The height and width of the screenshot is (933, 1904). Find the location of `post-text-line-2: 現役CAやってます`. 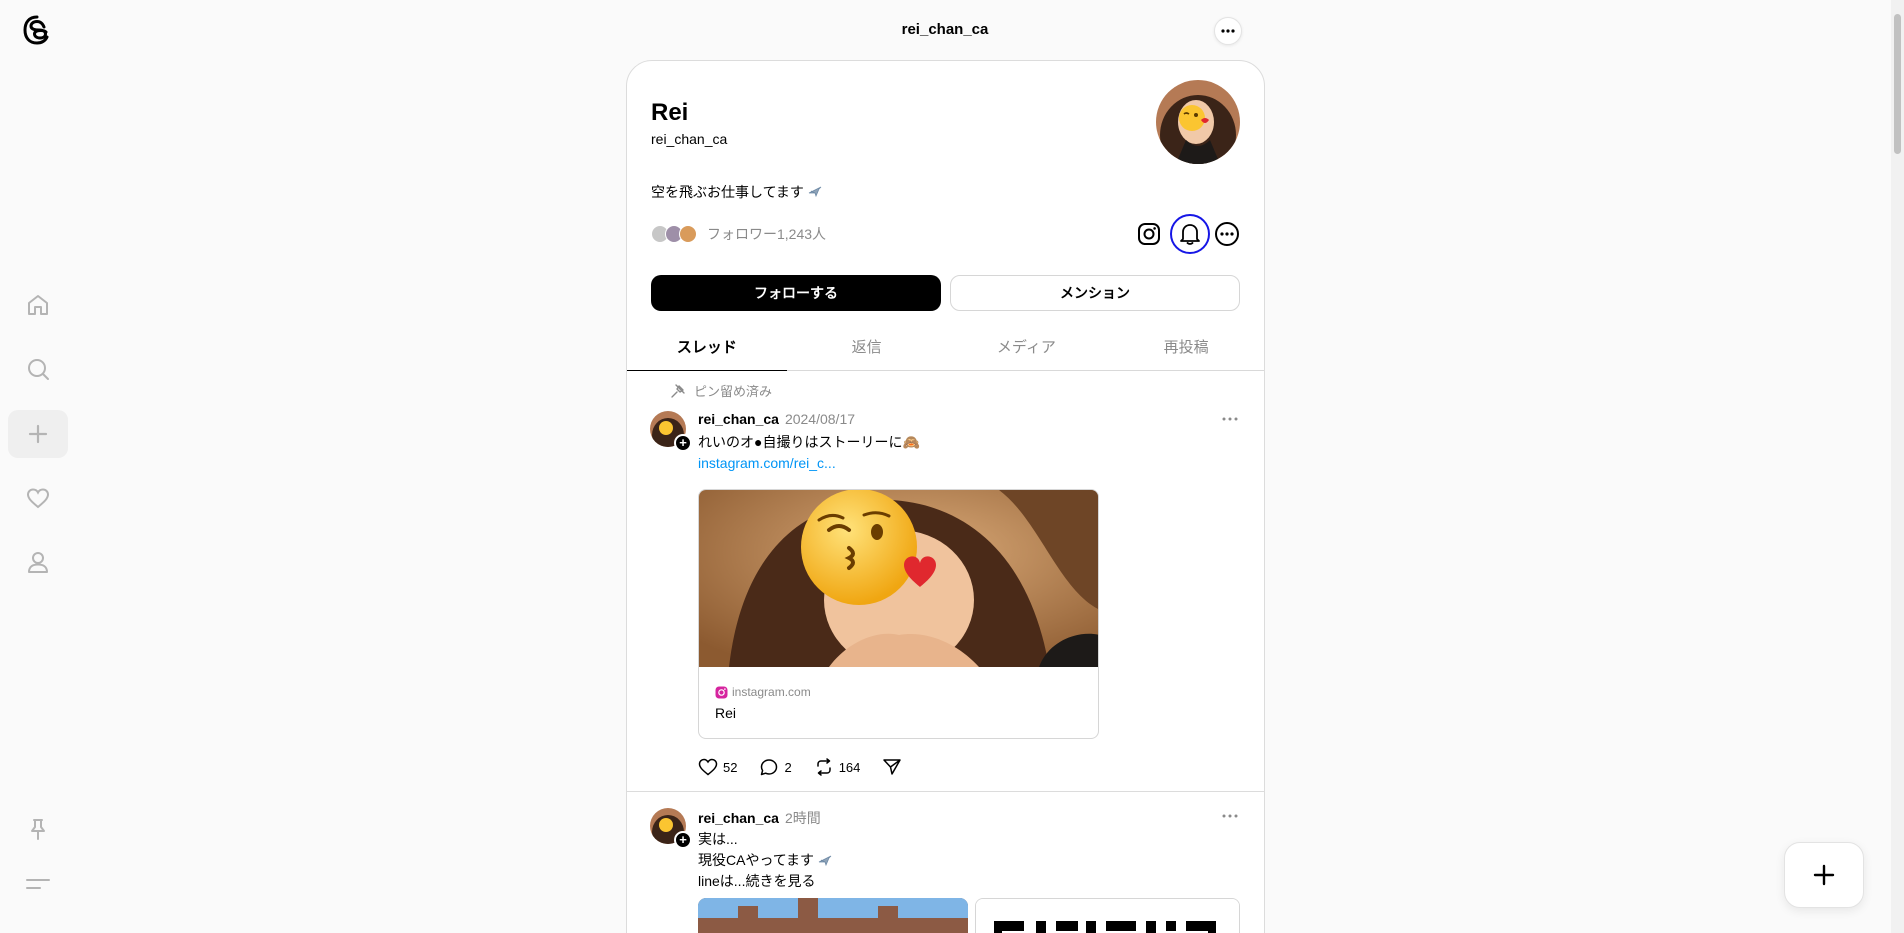

post-text-line-2: 現役CAやってます is located at coordinates (756, 860).